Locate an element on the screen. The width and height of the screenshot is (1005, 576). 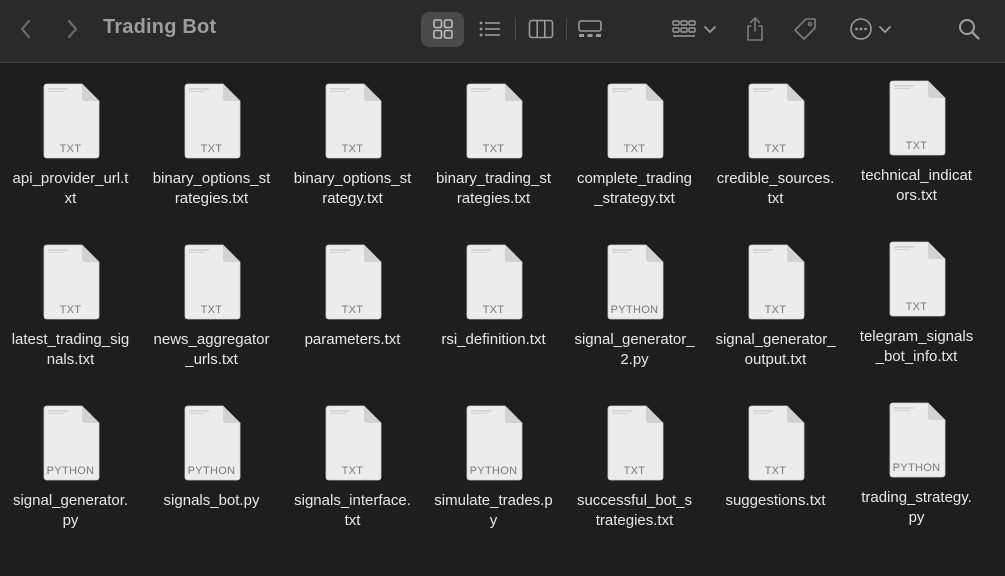
gallery-view-button is located at coordinates (590, 29).